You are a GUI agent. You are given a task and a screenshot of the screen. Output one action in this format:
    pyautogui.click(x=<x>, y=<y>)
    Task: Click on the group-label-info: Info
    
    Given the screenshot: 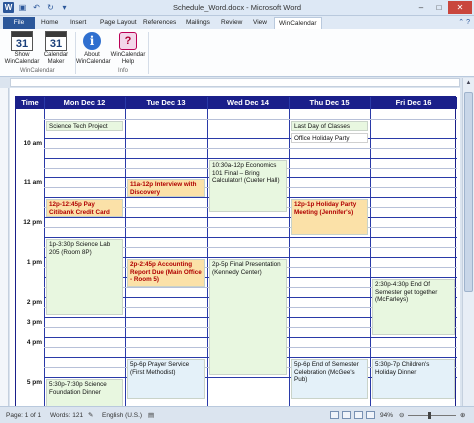 What is the action you would take?
    pyautogui.click(x=123, y=71)
    